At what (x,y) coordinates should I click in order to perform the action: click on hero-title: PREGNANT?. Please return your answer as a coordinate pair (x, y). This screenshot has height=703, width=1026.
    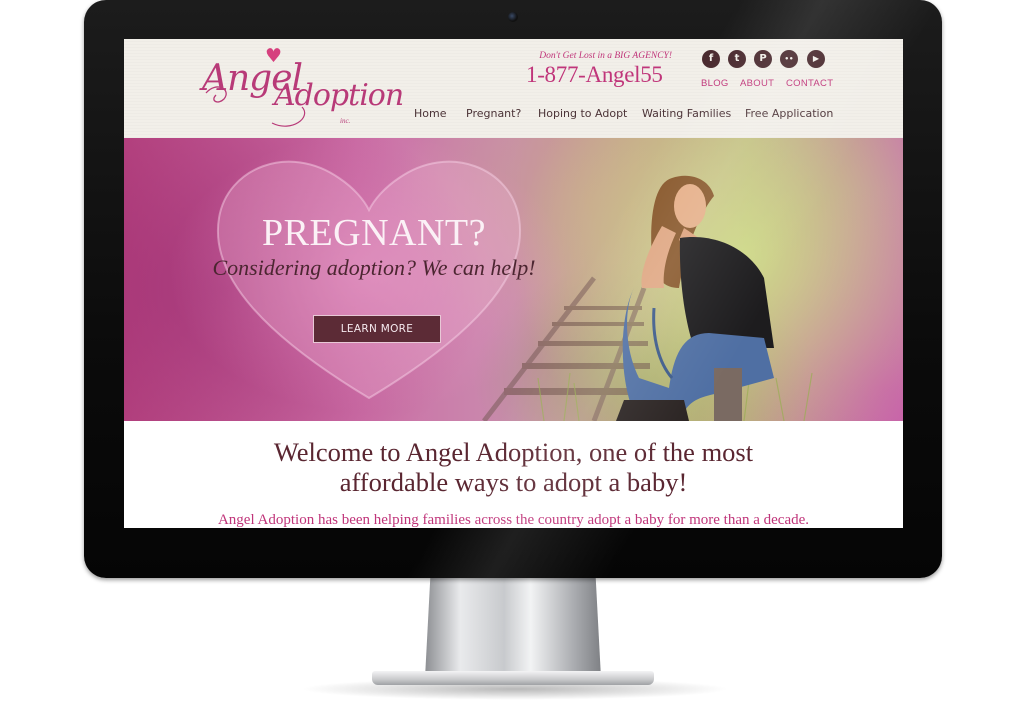
    Looking at the image, I should click on (374, 233).